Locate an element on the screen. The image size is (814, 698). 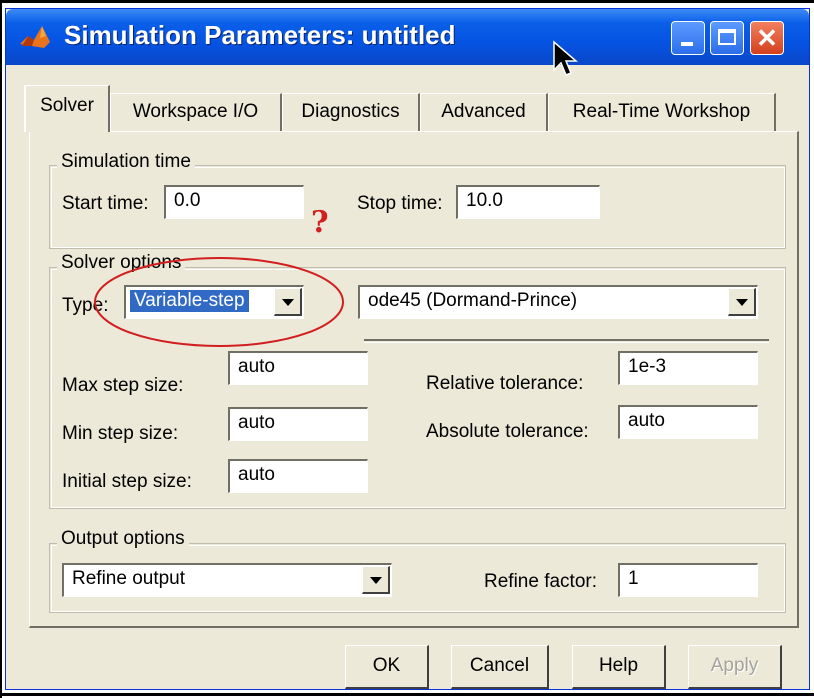
absolute-tolerance-label: Absolute tolerance: is located at coordinates (507, 431).